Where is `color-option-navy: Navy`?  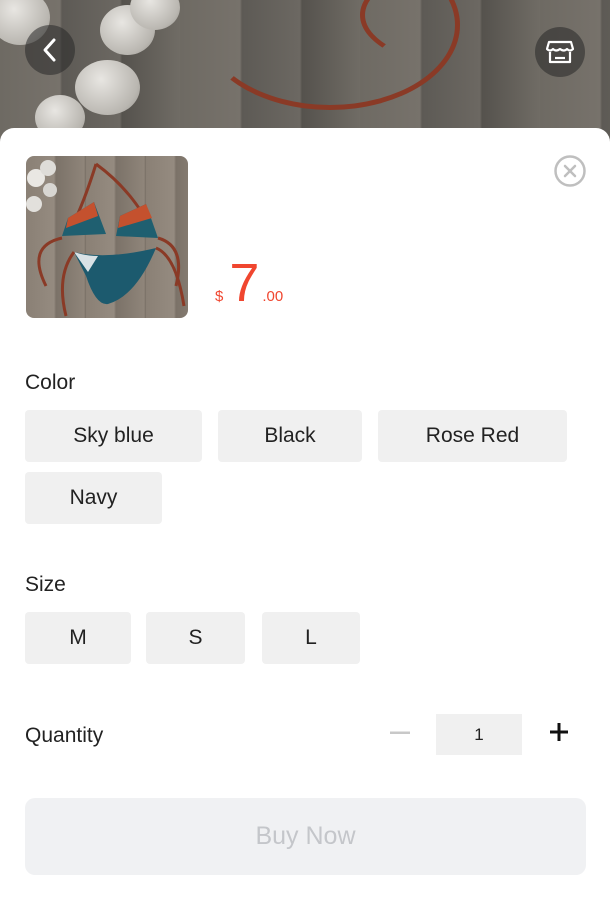 color-option-navy: Navy is located at coordinates (93, 498).